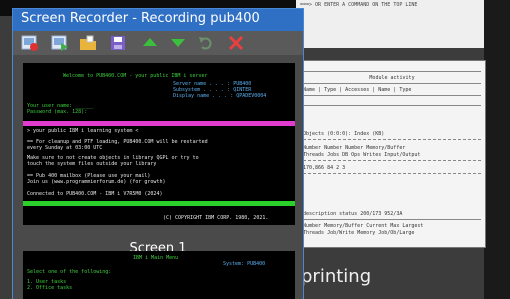 Image resolution: width=510 pixels, height=299 pixels. Describe the element at coordinates (220, 96) in the screenshot. I see `terminal-line: Display name . . . : QPADEV0004` at that location.